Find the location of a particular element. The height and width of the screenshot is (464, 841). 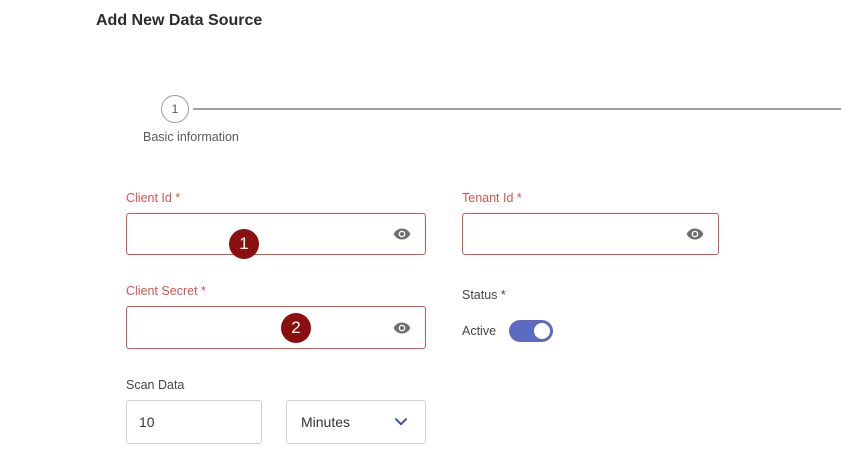

step-number: 1 is located at coordinates (175, 109).